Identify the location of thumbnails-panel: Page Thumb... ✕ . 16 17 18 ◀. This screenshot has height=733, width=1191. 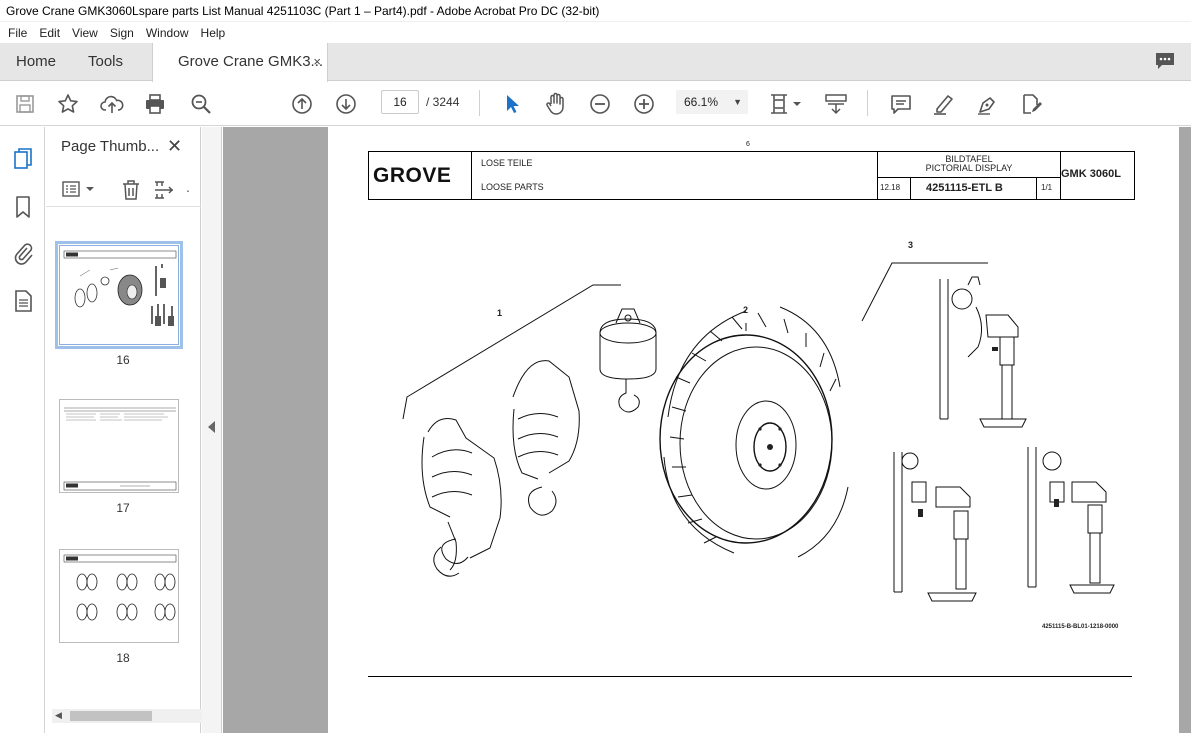
(143, 430).